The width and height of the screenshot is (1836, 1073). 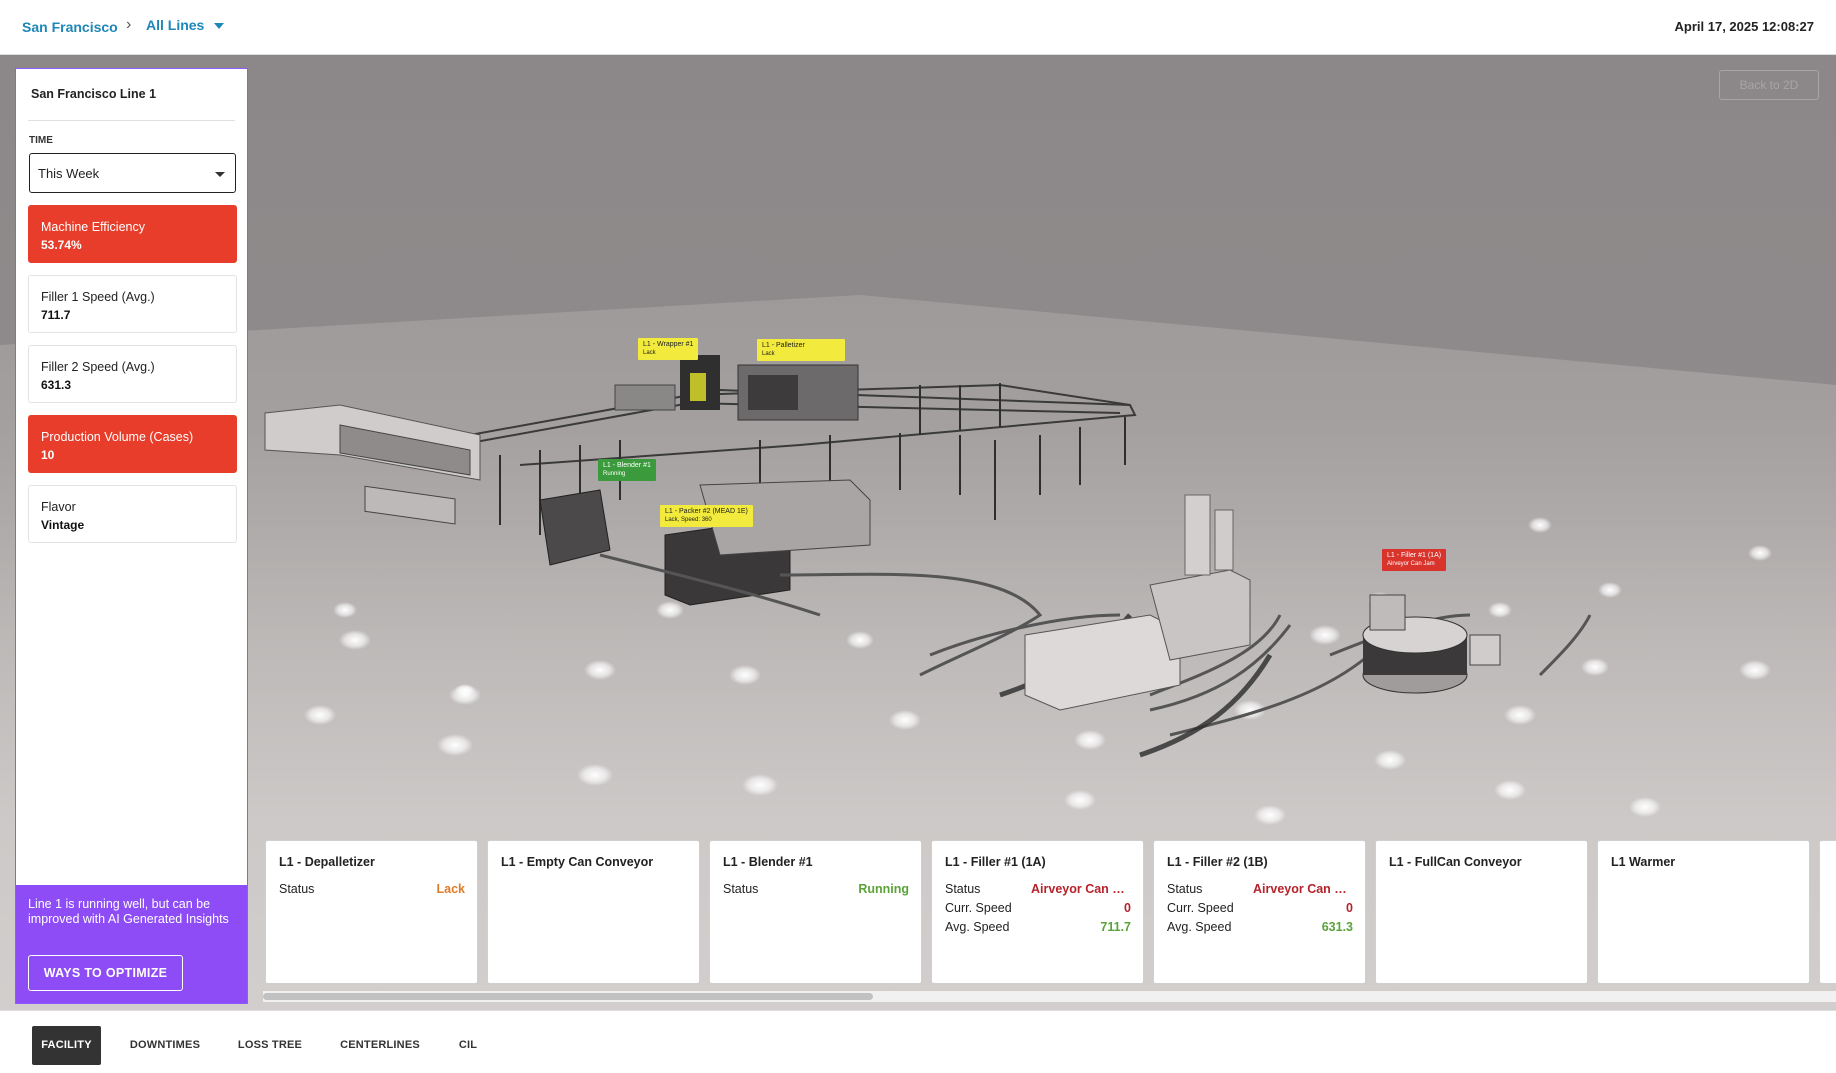 What do you see at coordinates (783, 345) in the screenshot?
I see `machine-label-title: L1 - Palletizer` at bounding box center [783, 345].